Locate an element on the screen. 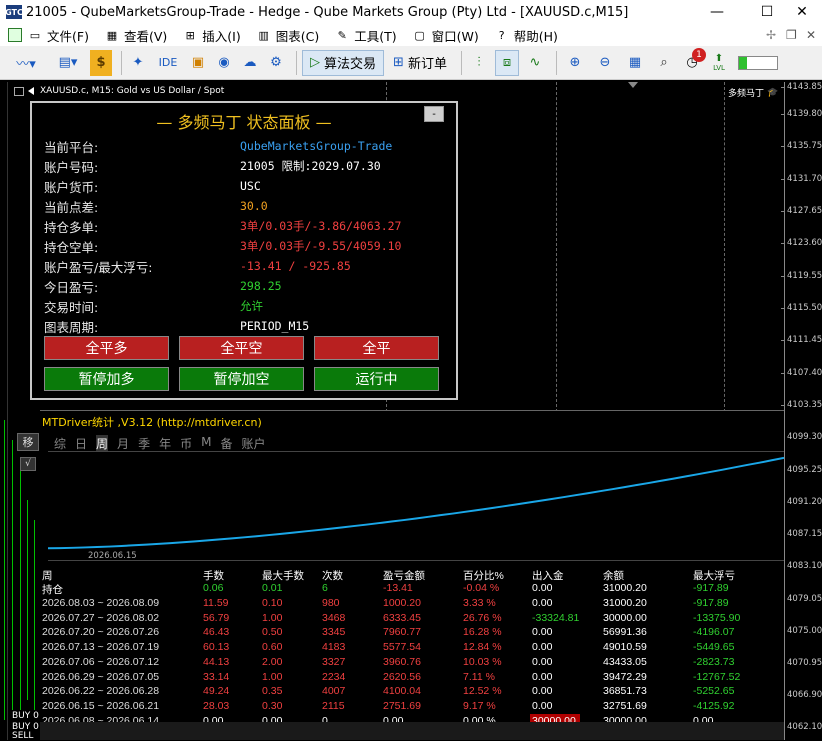  pin-icon: ✢ is located at coordinates (771, 35).